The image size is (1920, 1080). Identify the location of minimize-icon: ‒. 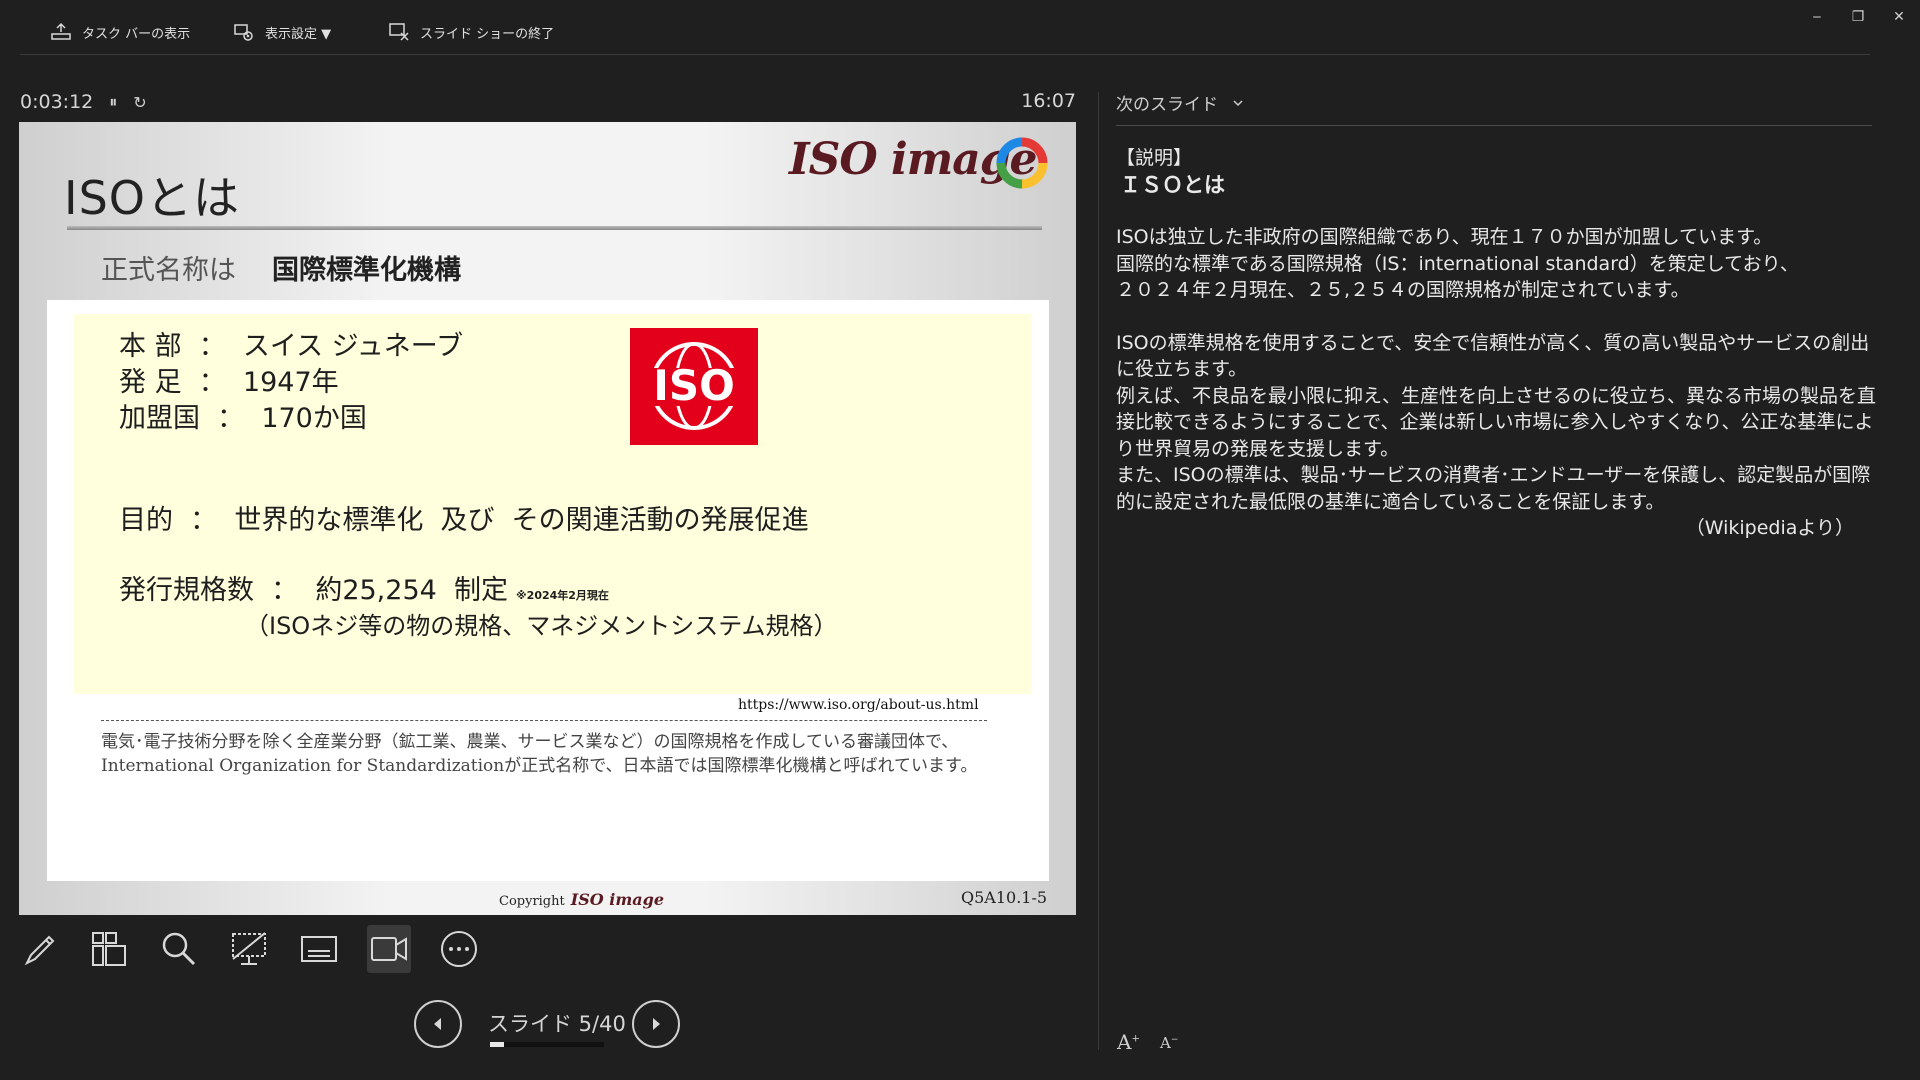
(1817, 17).